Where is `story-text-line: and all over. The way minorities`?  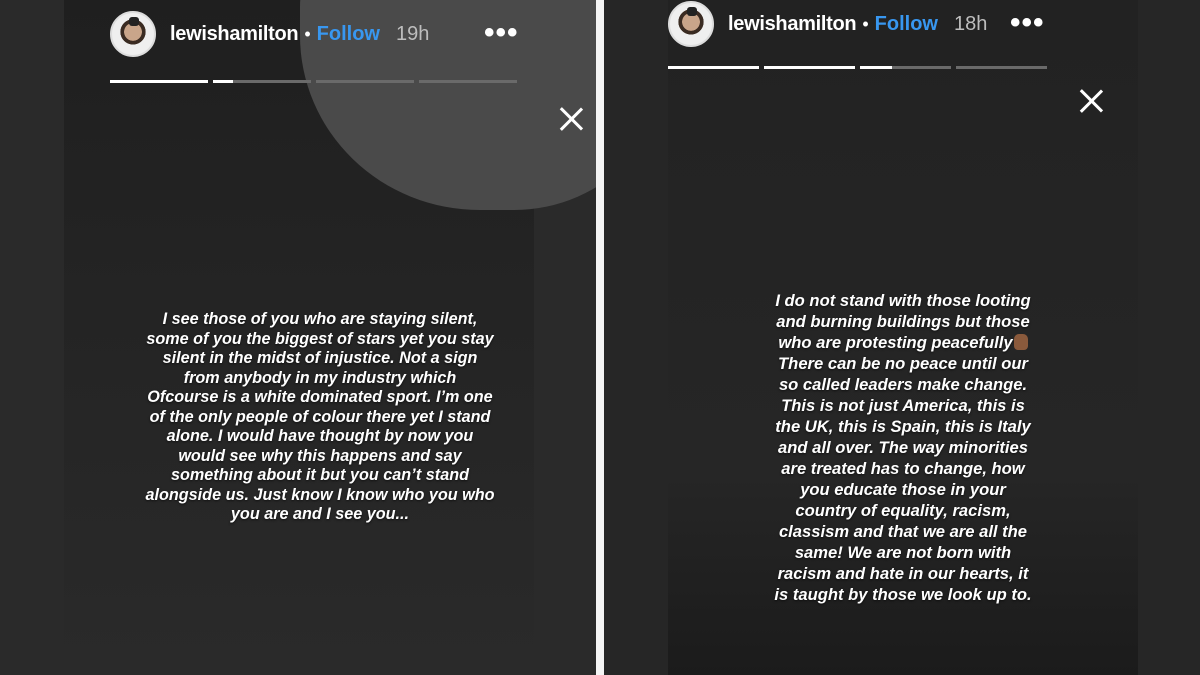
story-text-line: and all over. The way minorities is located at coordinates (903, 447).